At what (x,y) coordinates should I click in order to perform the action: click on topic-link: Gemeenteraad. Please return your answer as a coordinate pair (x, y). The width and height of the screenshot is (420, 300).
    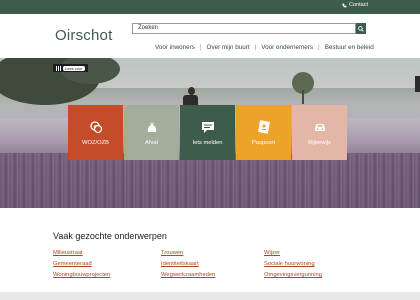
    Looking at the image, I should click on (107, 264).